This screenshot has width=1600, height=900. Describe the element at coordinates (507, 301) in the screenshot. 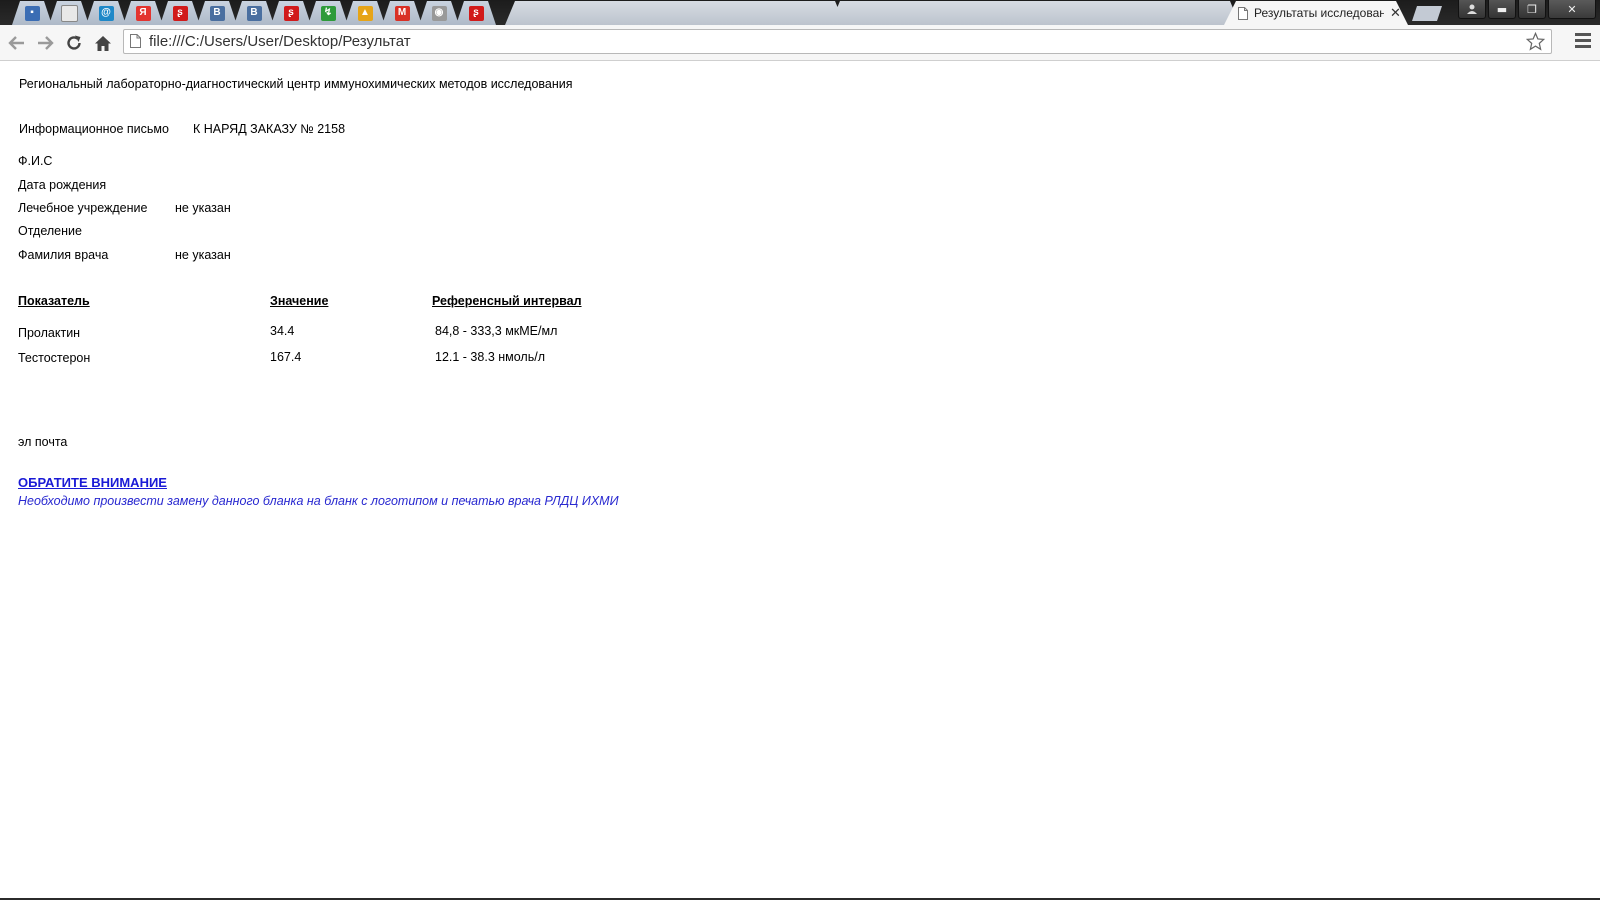

I see `column-header-reference: Референсный интервал` at that location.